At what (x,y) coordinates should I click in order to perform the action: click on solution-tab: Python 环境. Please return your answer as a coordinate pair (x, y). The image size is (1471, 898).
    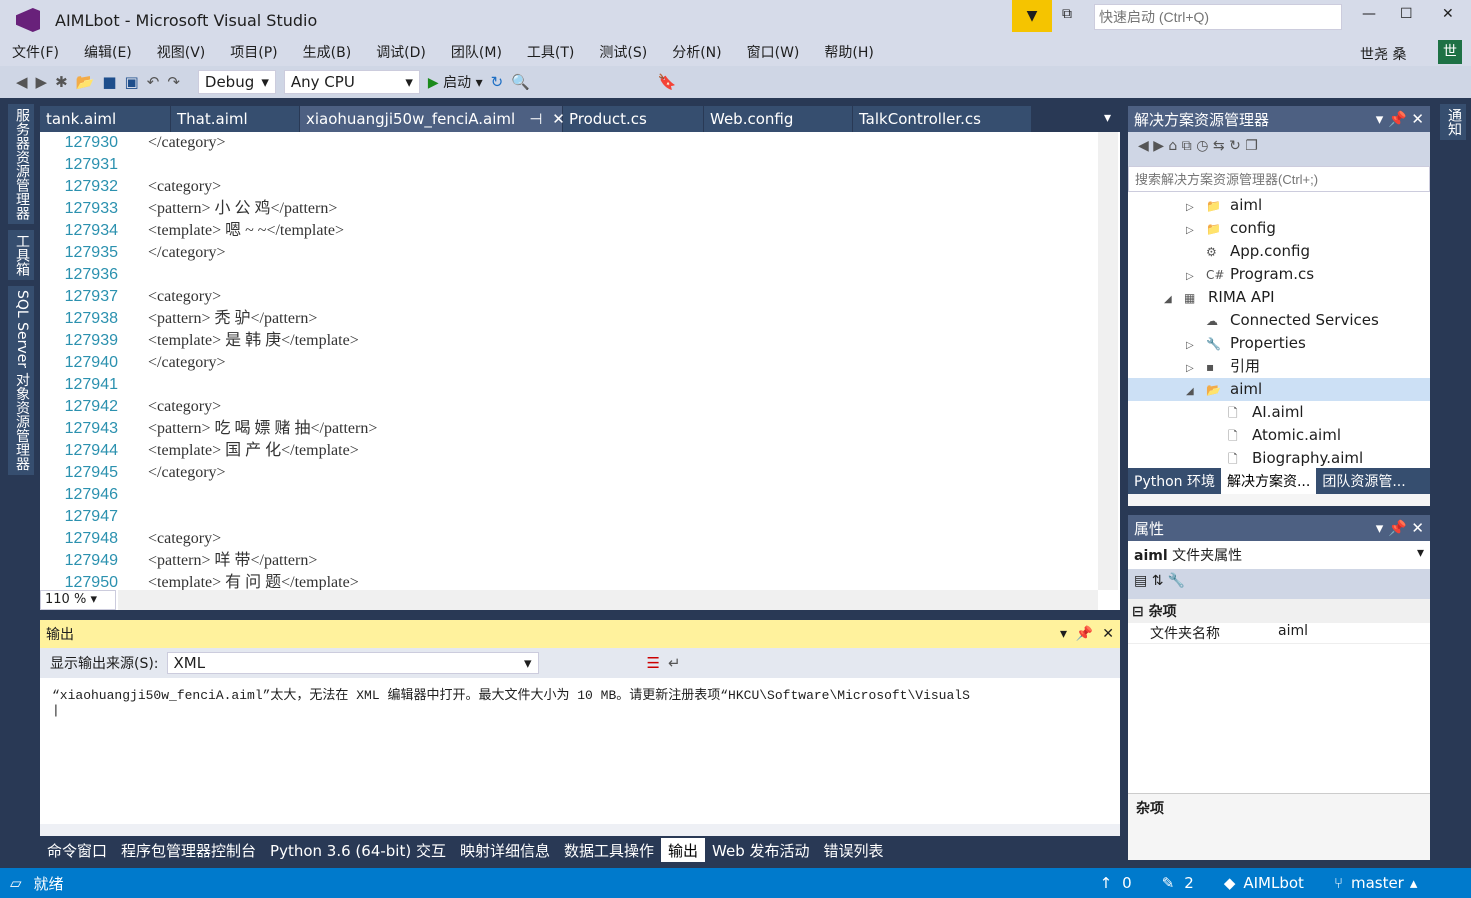
    Looking at the image, I should click on (1174, 481).